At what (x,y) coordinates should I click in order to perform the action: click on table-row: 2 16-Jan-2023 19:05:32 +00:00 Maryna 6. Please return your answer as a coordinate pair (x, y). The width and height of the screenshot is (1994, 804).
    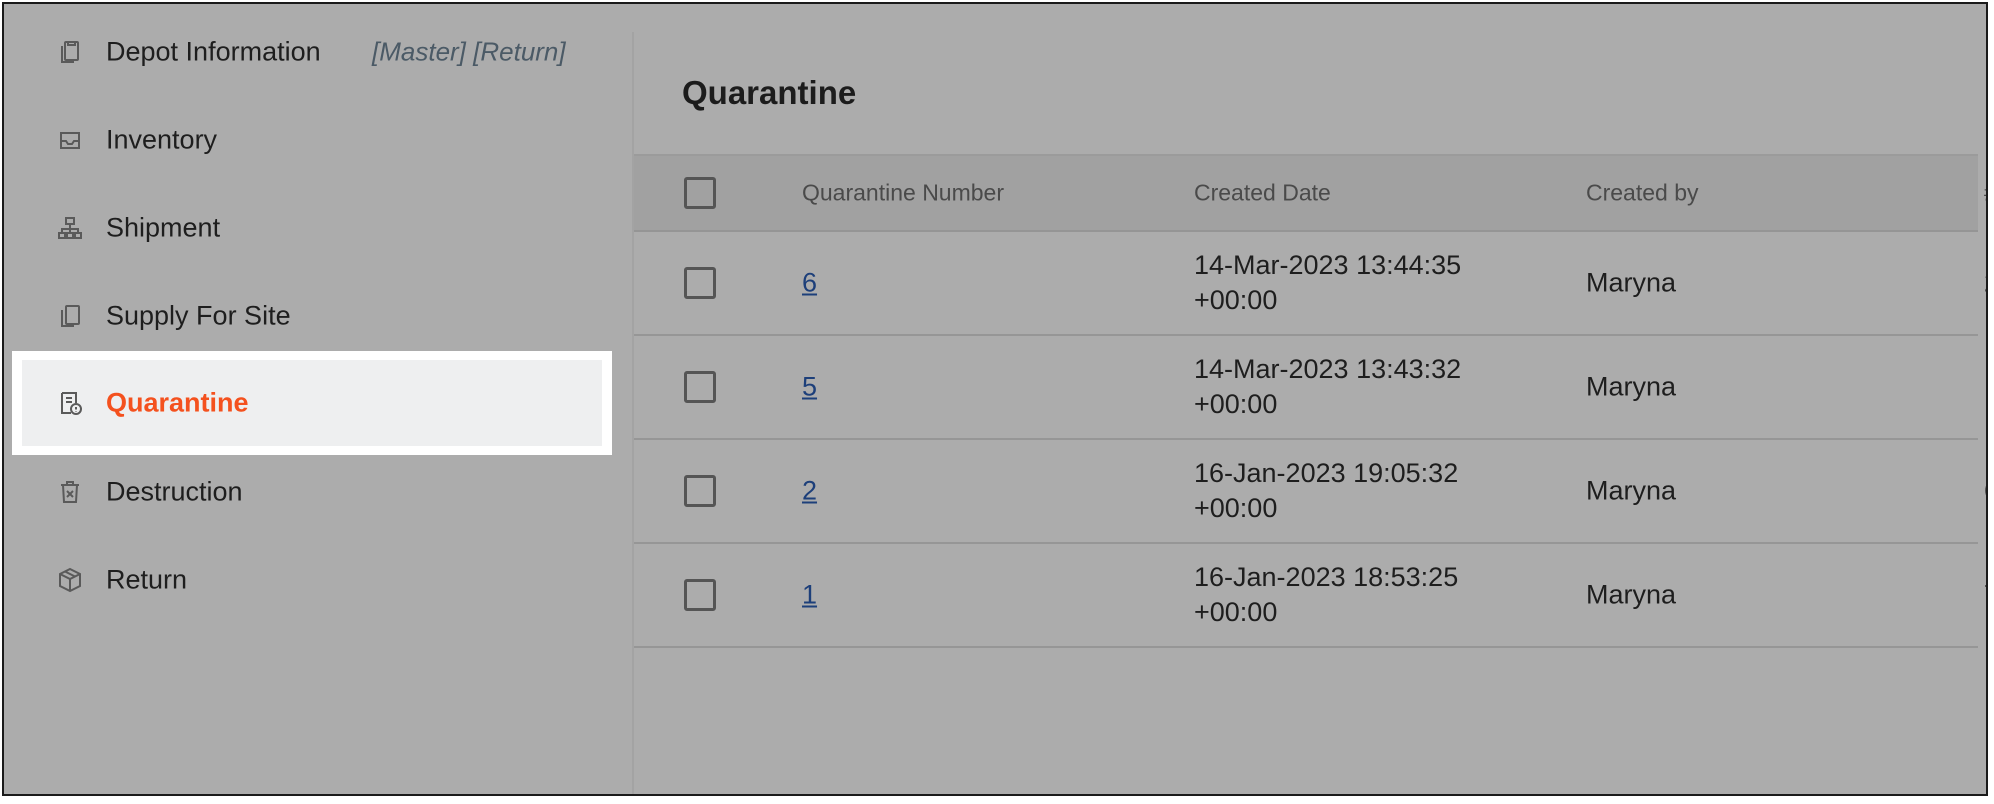
    Looking at the image, I should click on (1310, 492).